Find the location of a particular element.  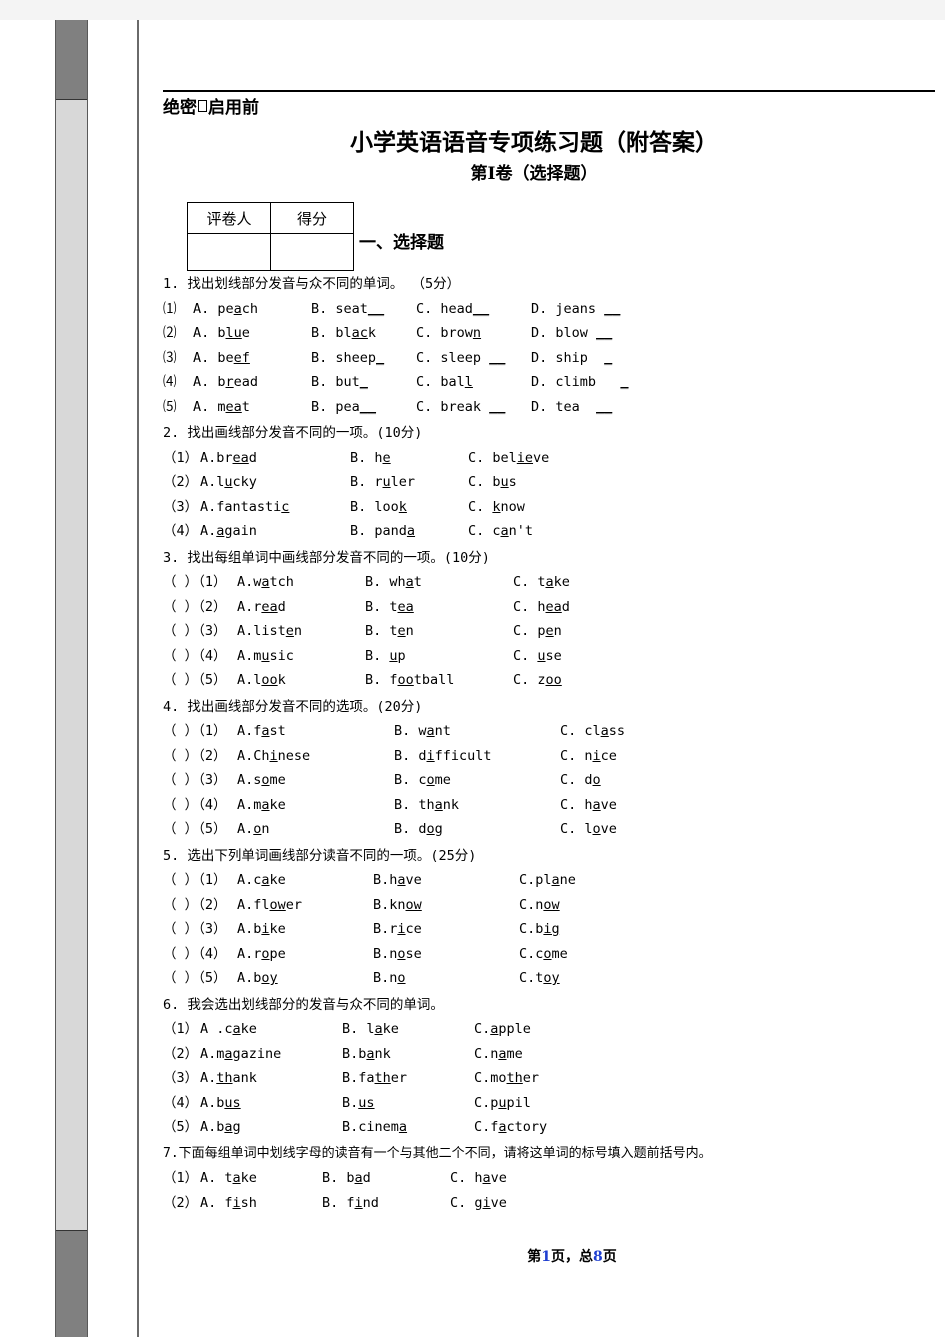

option-choice: C. sleep __ is located at coordinates (473, 358).